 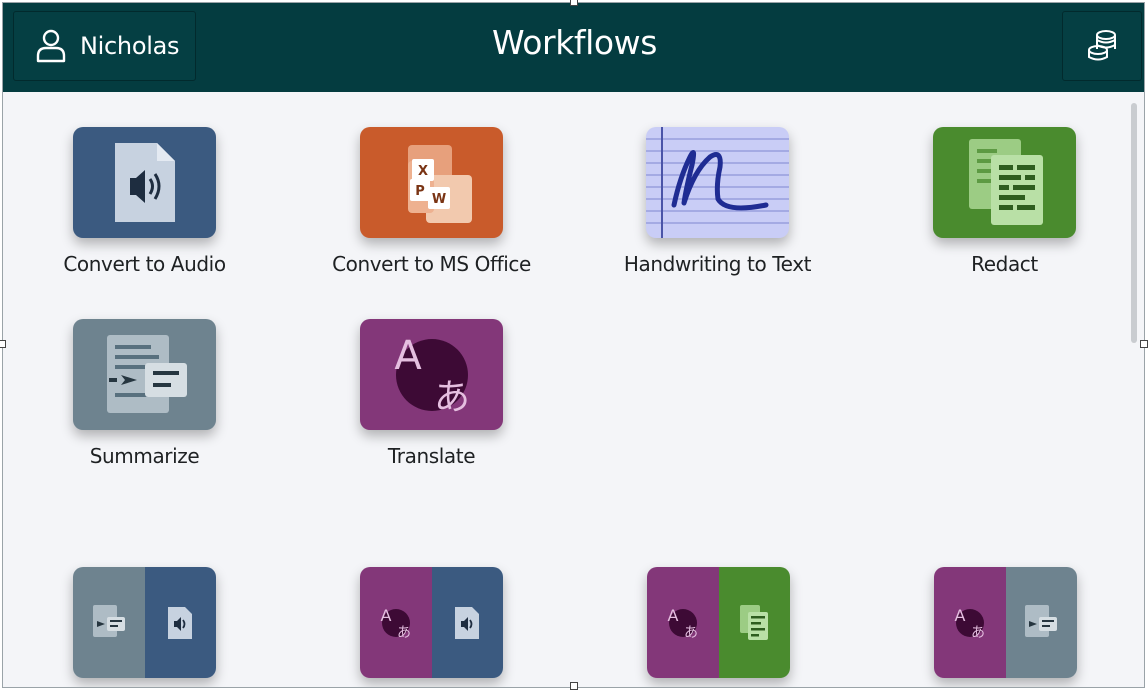 I want to click on workflow-convert-to-audio: Convert to Audio, so click(x=143, y=217).